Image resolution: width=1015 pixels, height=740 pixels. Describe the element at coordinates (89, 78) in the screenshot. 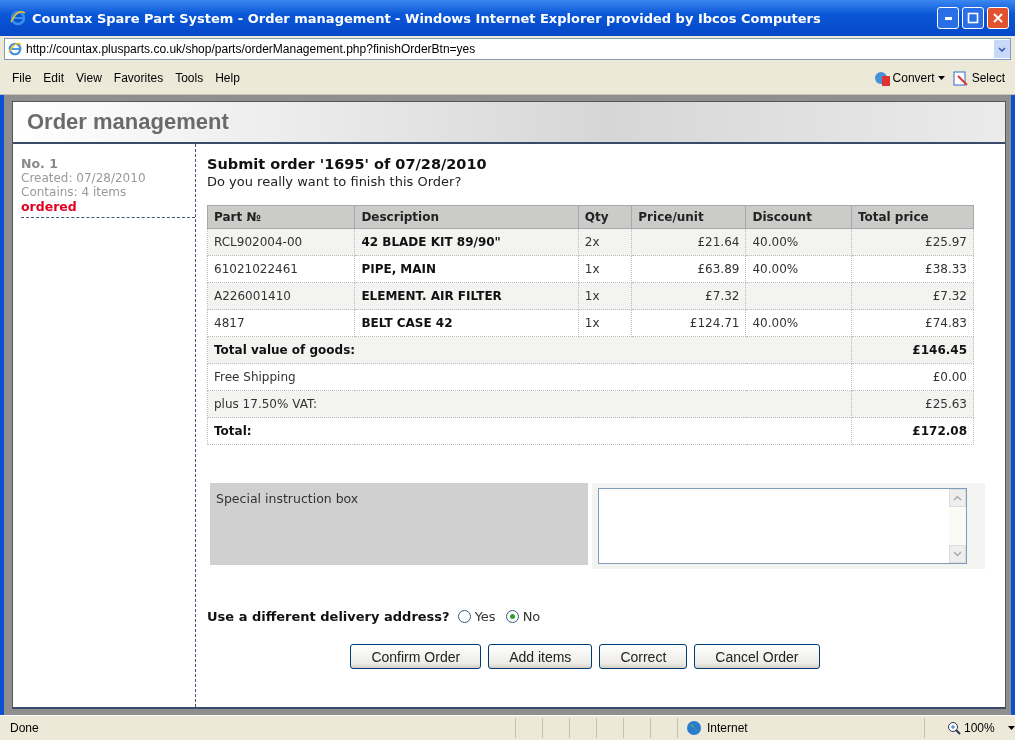

I see `menu-item: View` at that location.